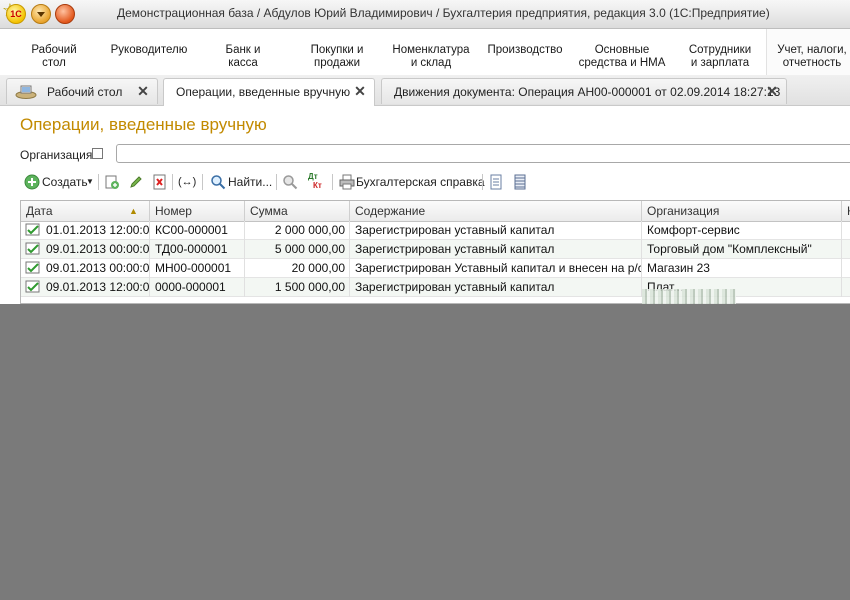 Image resolution: width=850 pixels, height=600 pixels. What do you see at coordinates (41, 14) in the screenshot?
I see `main-menu-icon` at bounding box center [41, 14].